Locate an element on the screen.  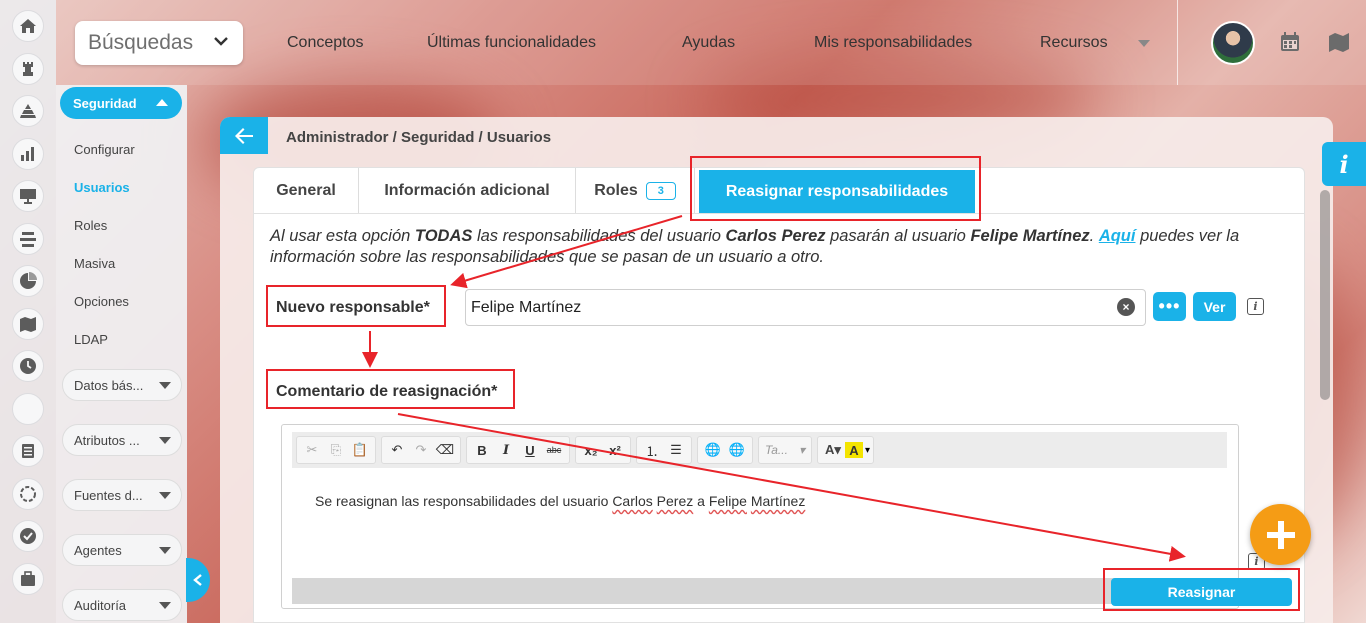
annotation-box-tab is located at coordinates (835, 188).